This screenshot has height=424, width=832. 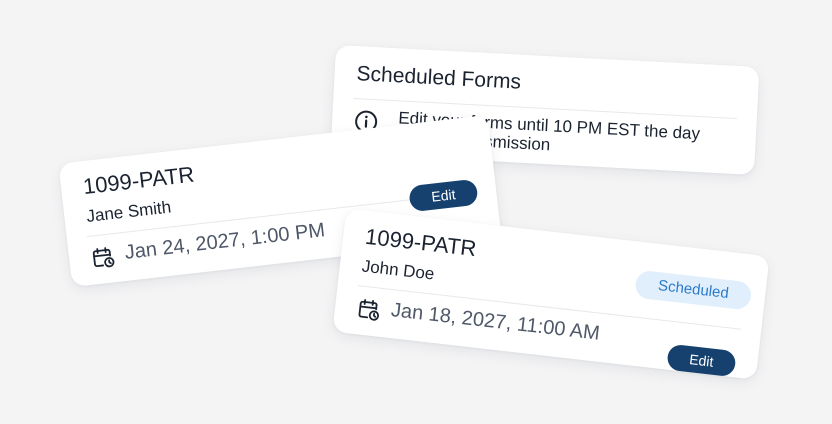 What do you see at coordinates (693, 290) in the screenshot?
I see `status-badge: Scheduled` at bounding box center [693, 290].